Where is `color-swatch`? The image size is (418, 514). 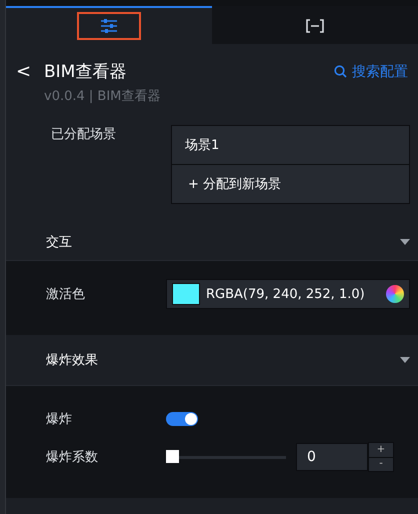 color-swatch is located at coordinates (186, 294).